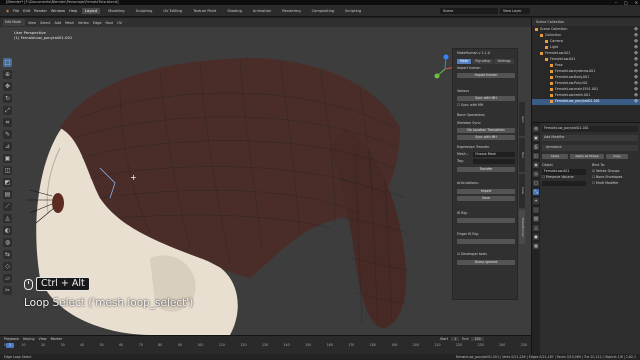 This screenshot has height=360, width=640. Describe the element at coordinates (486, 220) in the screenshot. I see `ik-rig-button` at that location.